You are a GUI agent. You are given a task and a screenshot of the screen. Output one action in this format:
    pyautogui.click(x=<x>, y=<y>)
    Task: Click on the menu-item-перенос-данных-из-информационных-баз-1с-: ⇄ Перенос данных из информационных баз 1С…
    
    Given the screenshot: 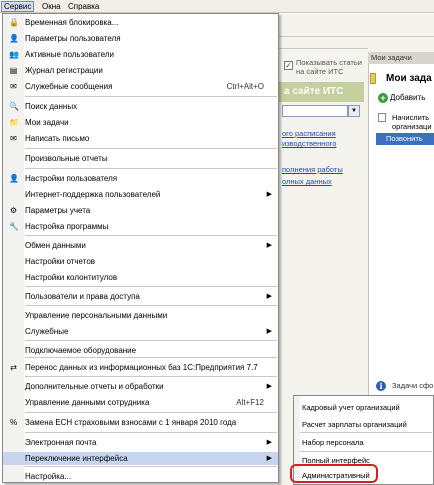 What is the action you would take?
    pyautogui.click(x=140, y=367)
    